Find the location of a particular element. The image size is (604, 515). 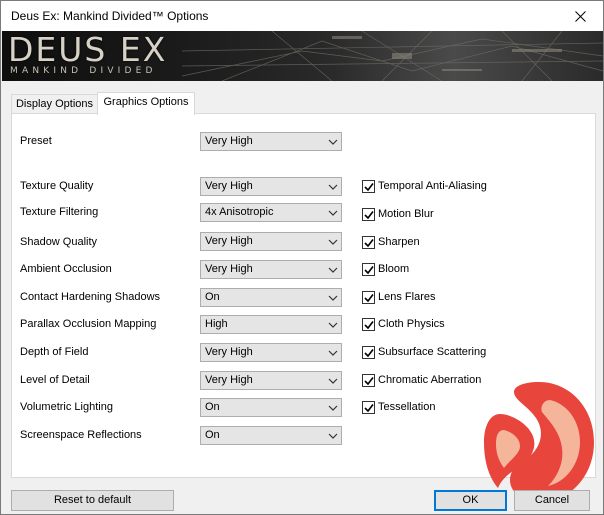

depth-of-field-value: Very High is located at coordinates (229, 352).